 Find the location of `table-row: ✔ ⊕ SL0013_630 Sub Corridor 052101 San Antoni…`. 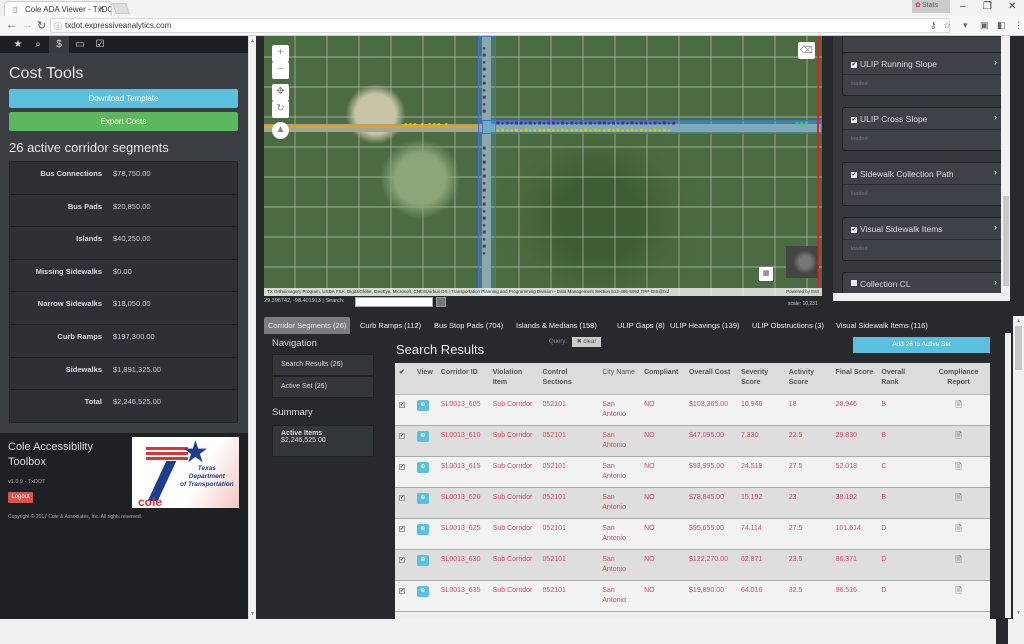

table-row: ✔ ⊕ SL0013_630 Sub Corridor 052101 San Antoni… is located at coordinates (692, 565).